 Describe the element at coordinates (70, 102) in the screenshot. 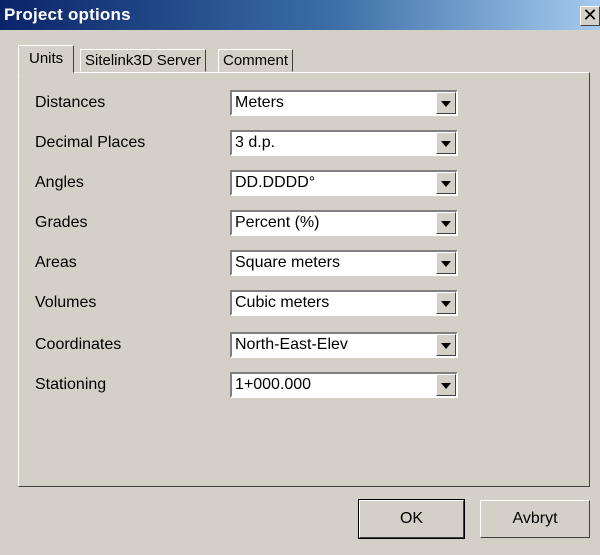

I see `distances-label: Distances` at that location.